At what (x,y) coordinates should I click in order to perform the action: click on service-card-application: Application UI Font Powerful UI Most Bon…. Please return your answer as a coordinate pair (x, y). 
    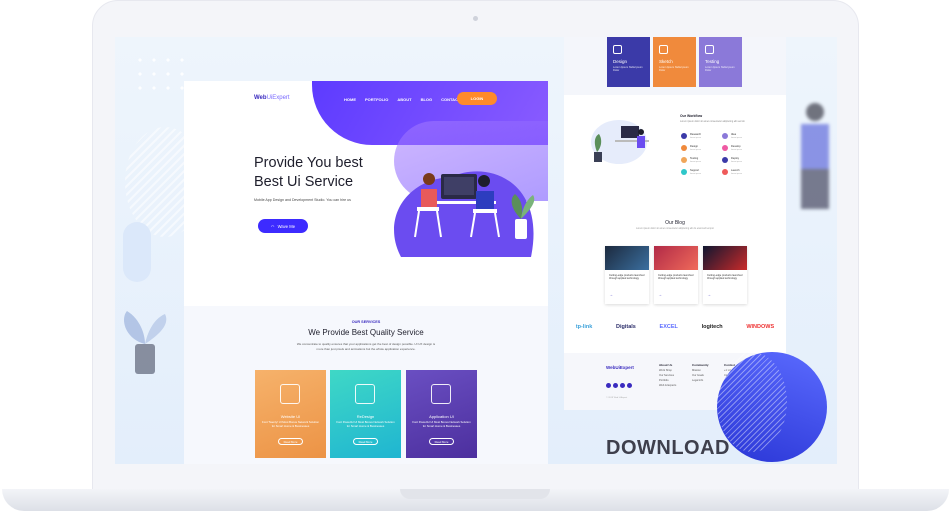
    Looking at the image, I should click on (441, 414).